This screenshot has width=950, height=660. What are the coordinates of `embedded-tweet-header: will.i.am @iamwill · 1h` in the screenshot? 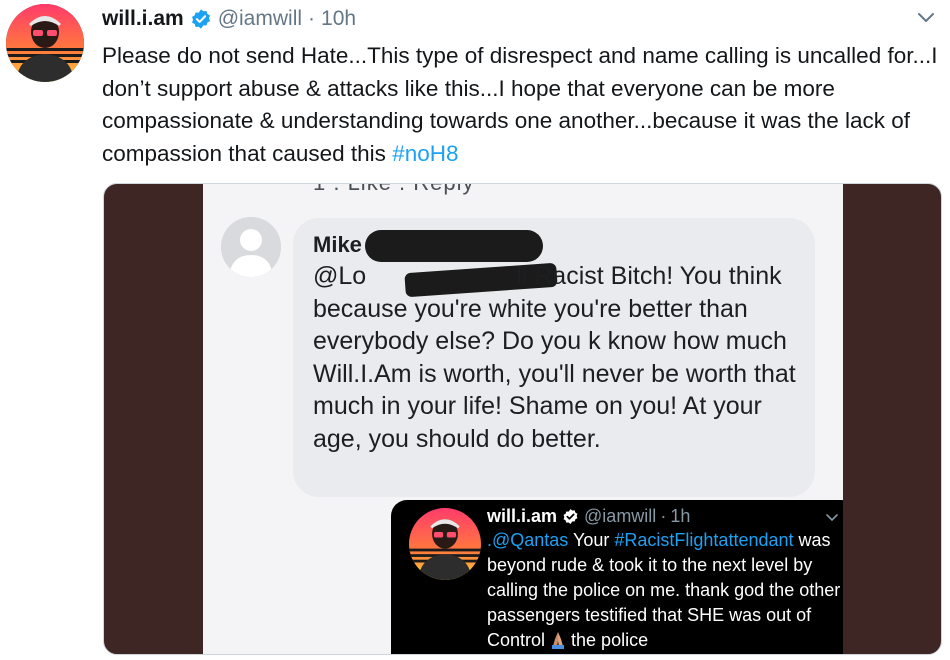 It's located at (588, 516).